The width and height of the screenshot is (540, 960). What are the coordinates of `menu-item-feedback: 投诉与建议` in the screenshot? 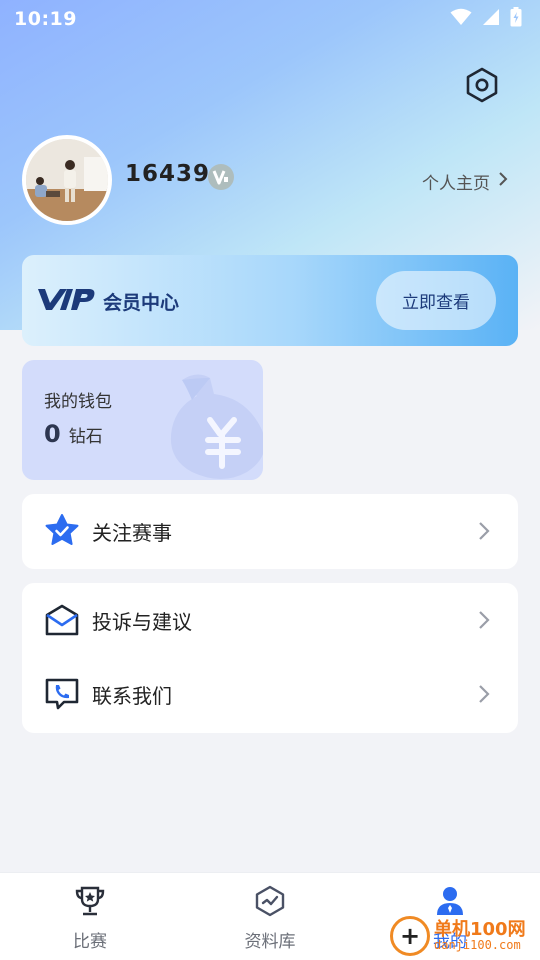 It's located at (270, 620).